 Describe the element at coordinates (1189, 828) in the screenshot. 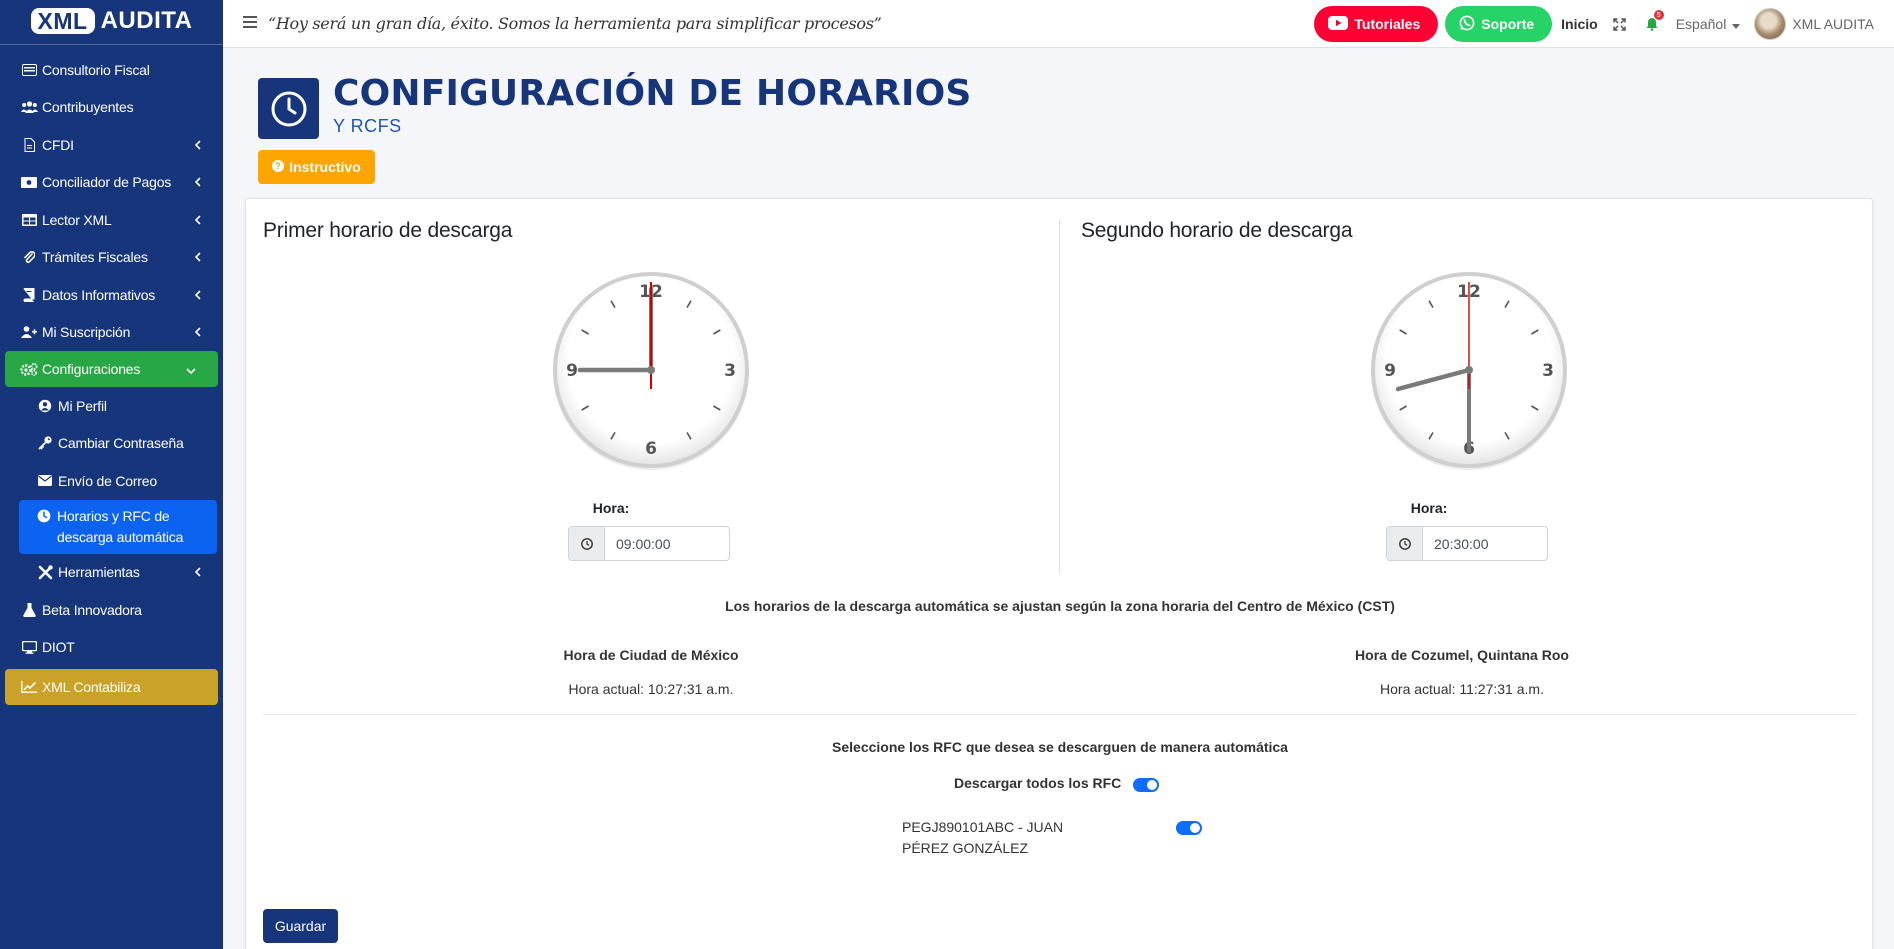

I see `rfc-item-toggle` at that location.